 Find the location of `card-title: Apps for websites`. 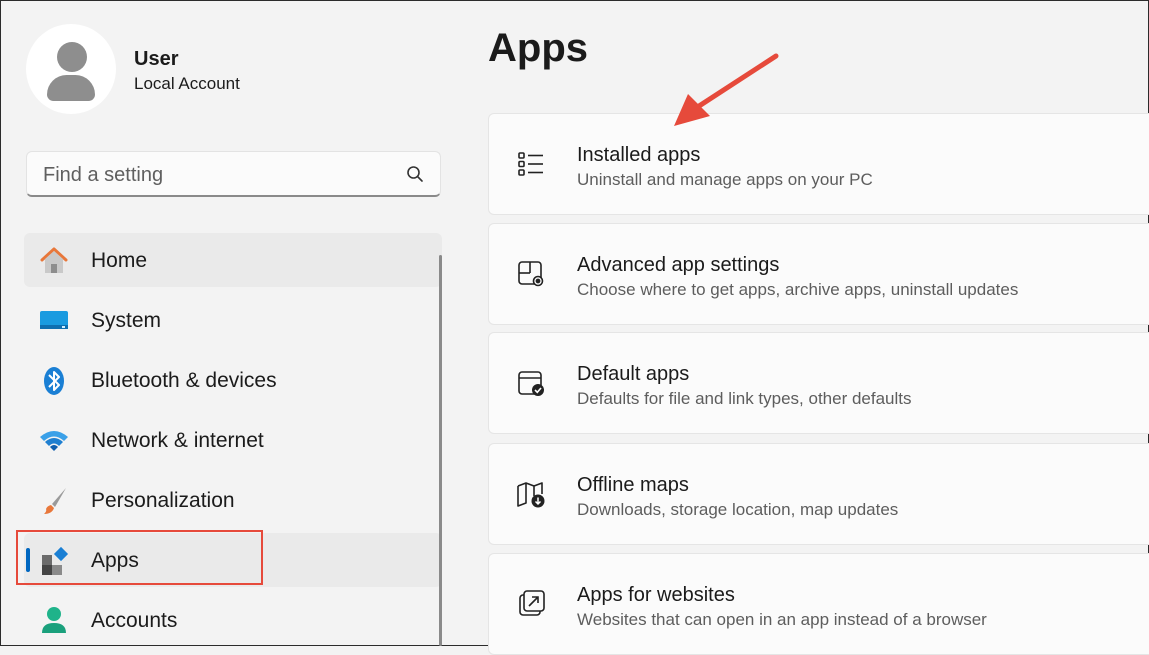

card-title: Apps for websites is located at coordinates (656, 595).